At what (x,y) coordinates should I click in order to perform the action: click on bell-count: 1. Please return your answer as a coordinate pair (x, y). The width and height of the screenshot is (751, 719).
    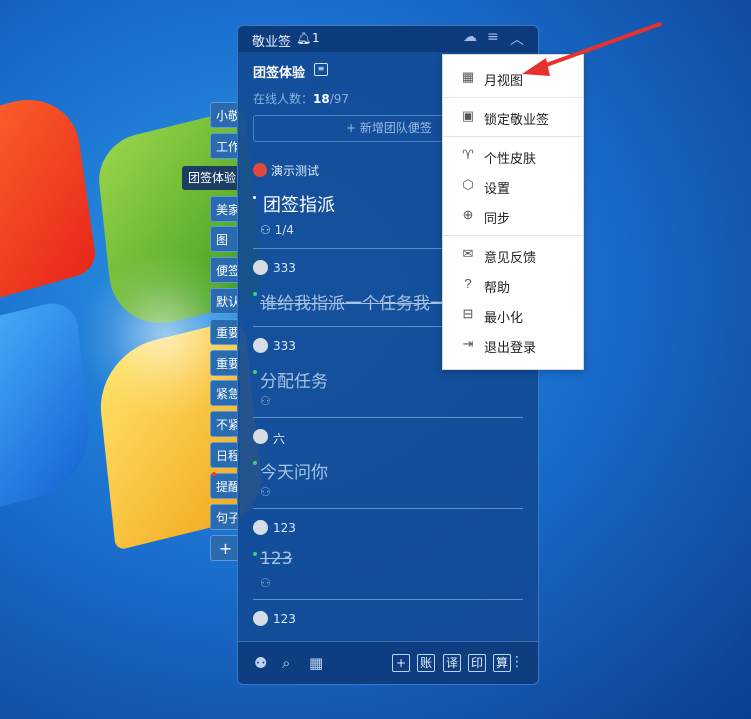
    Looking at the image, I should click on (316, 38).